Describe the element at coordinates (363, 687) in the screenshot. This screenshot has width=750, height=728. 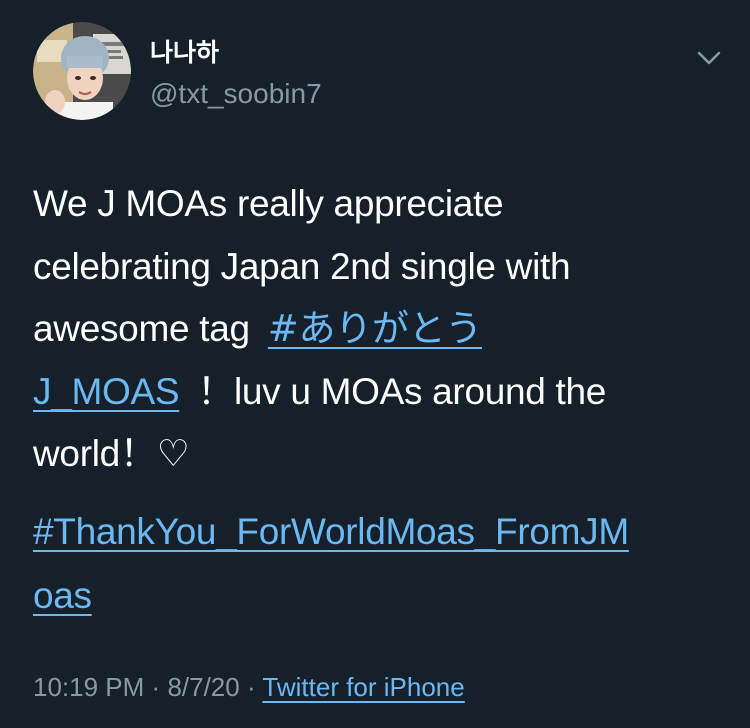
I see `tweet-source-link: Twitter for iPhone` at that location.